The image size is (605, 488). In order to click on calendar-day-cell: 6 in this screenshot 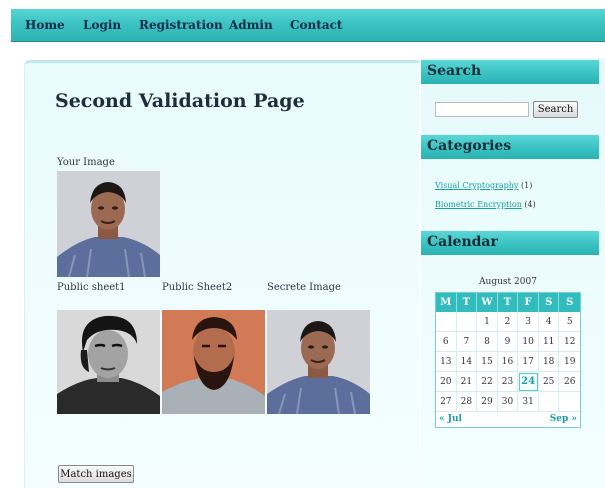, I will do `click(446, 342)`.